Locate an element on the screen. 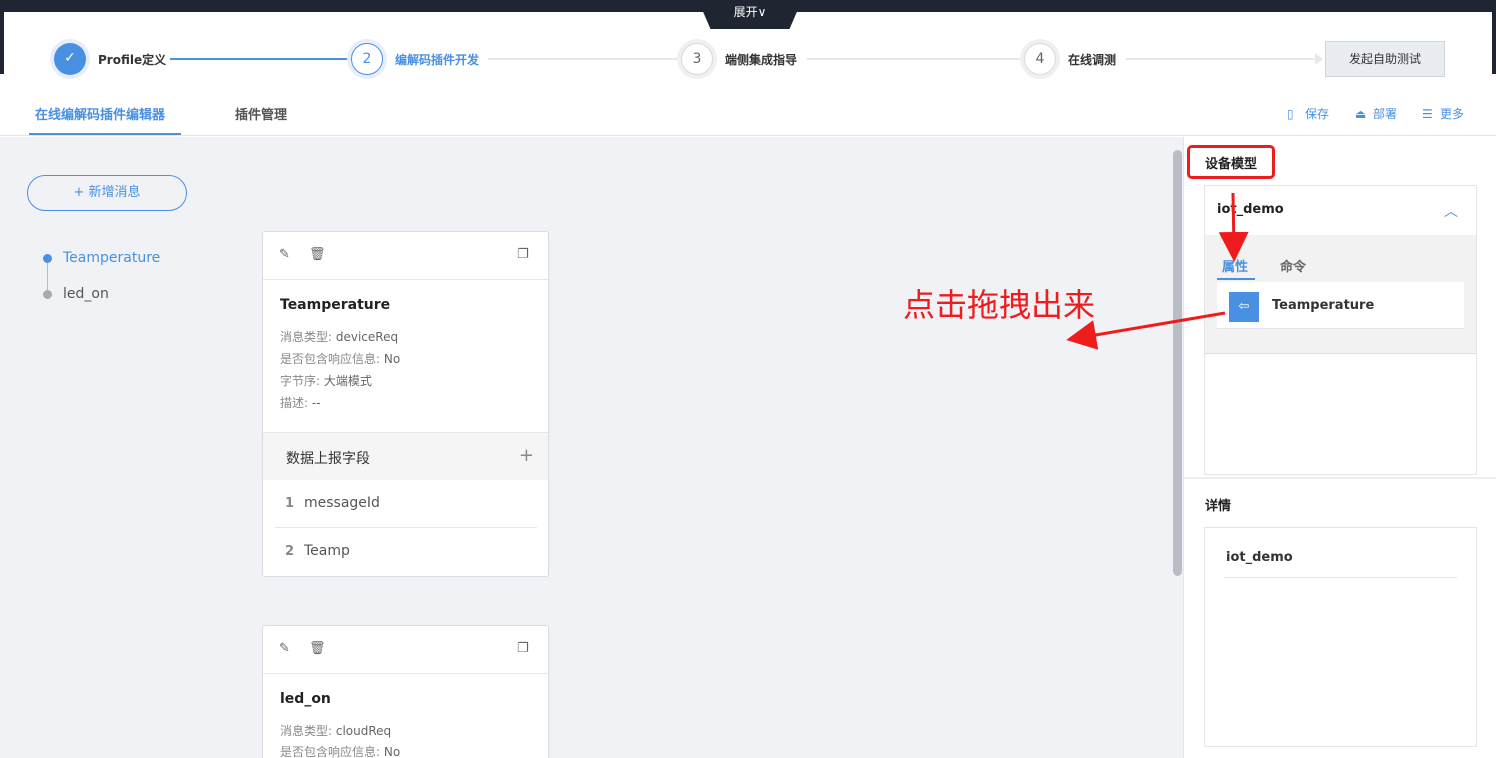 Image resolution: width=1496 pixels, height=758 pixels. info-value: deviceReq is located at coordinates (367, 337).